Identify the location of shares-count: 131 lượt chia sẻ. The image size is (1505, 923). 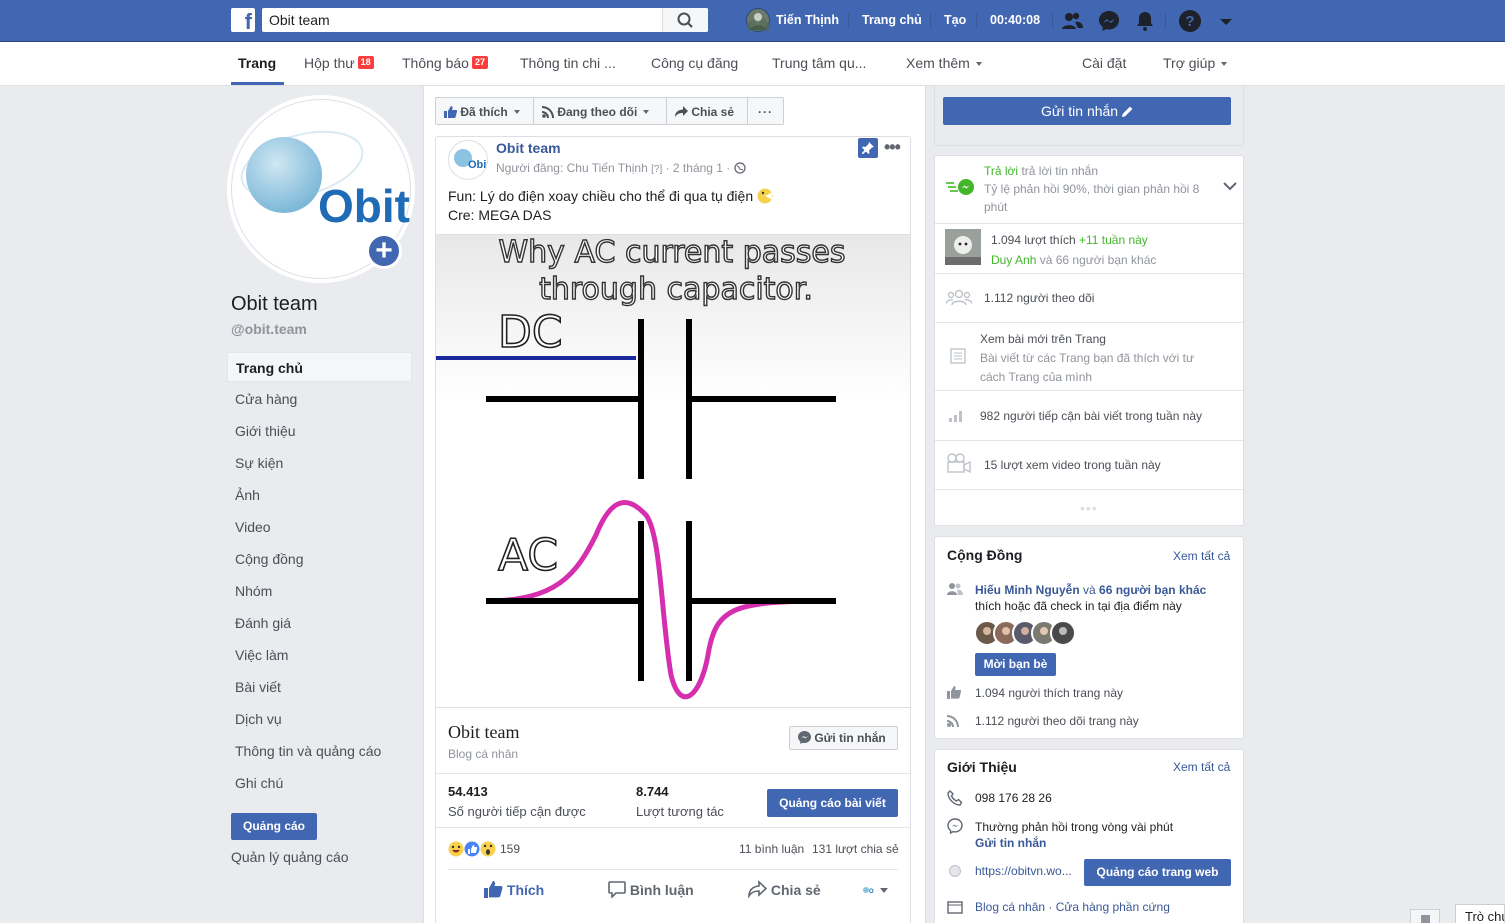
(855, 849).